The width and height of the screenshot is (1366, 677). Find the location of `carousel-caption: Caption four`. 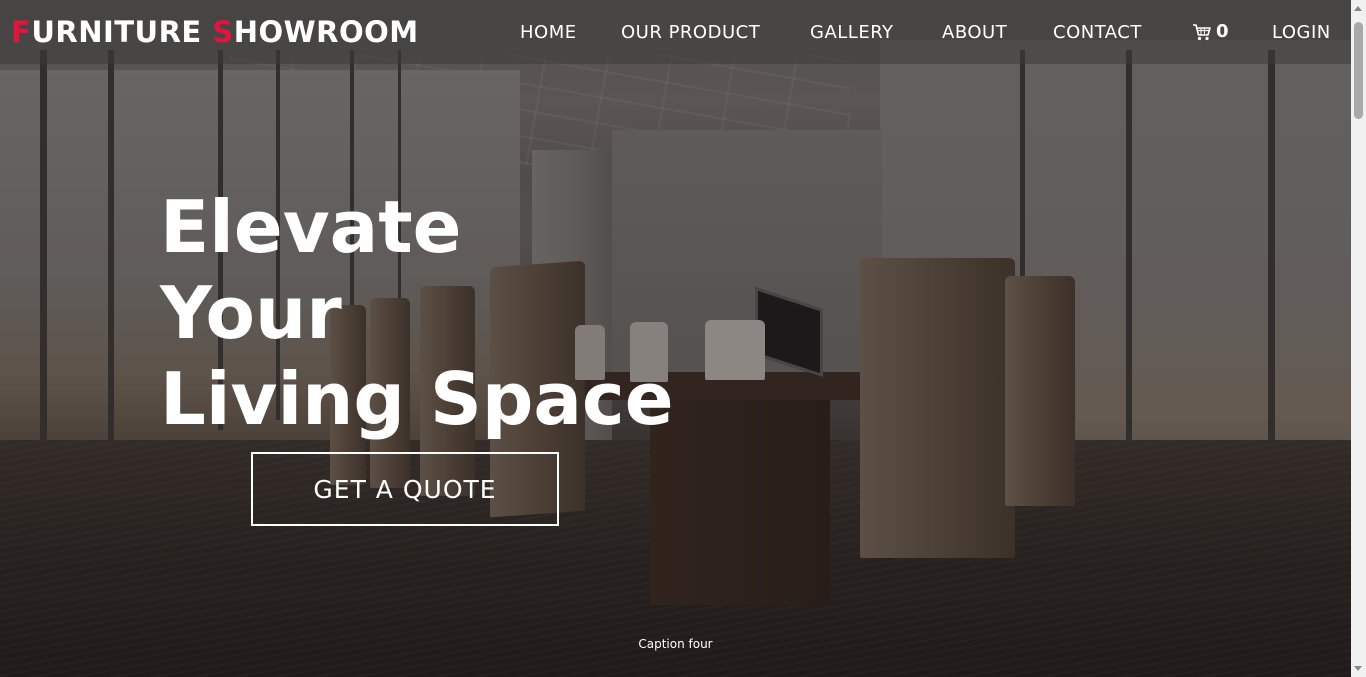

carousel-caption: Caption four is located at coordinates (675, 644).